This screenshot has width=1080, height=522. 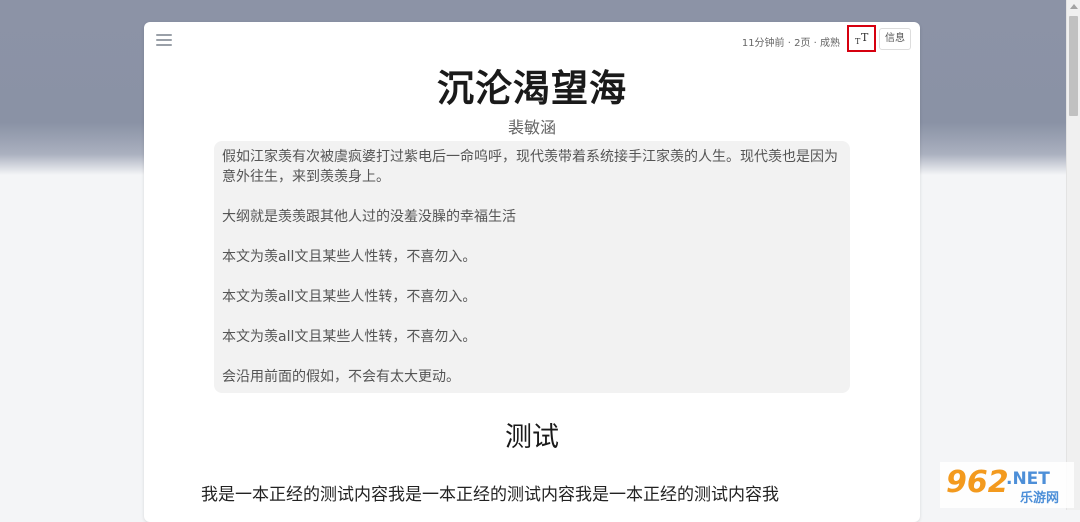 What do you see at coordinates (1074, 6) in the screenshot?
I see `scroll-up-arrow-icon` at bounding box center [1074, 6].